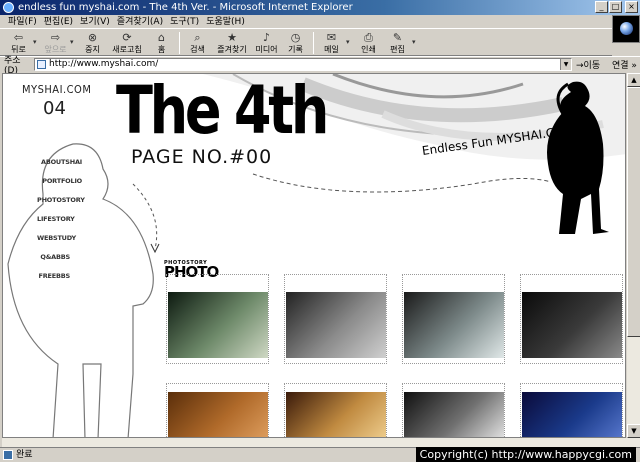 This screenshot has width=640, height=462. I want to click on nav-about-shai: ABOUTSHAI, so click(59, 167).